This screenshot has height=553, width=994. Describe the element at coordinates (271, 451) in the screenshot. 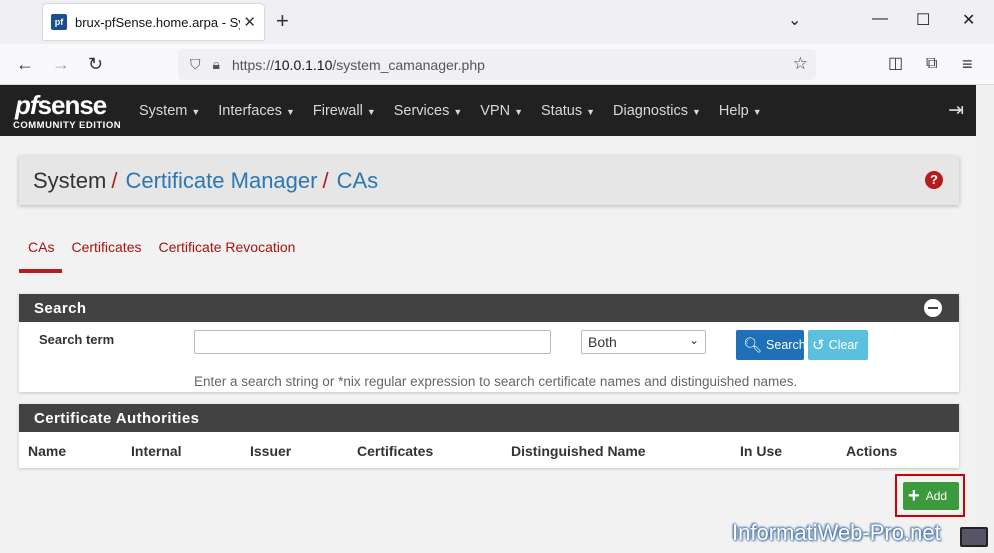

I see `column-issuer: Issuer` at that location.